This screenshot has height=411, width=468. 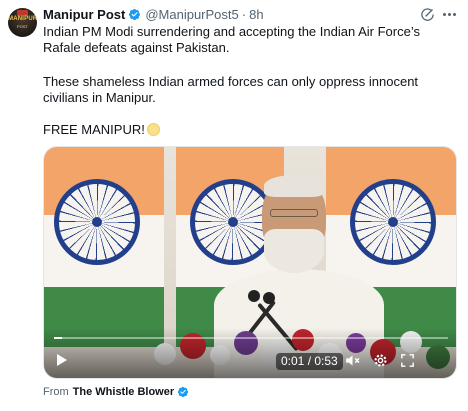 What do you see at coordinates (97, 222) in the screenshot?
I see `chakra-left-icon` at bounding box center [97, 222].